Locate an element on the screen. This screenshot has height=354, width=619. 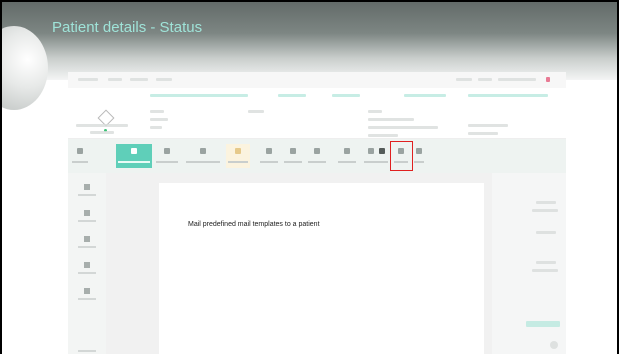
app-top-navigation is located at coordinates (317, 80).